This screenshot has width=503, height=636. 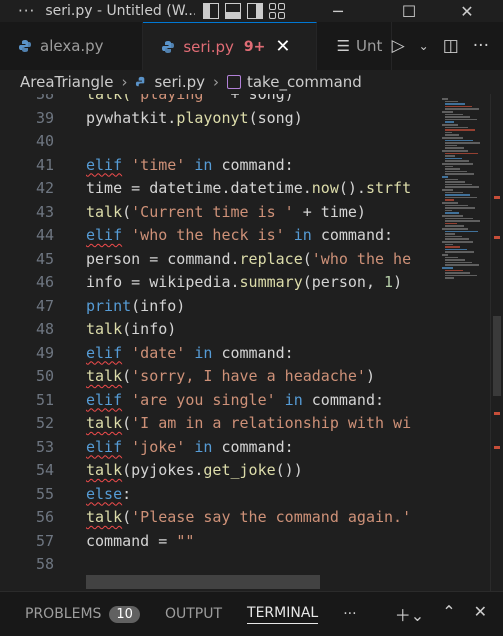 What do you see at coordinates (451, 46) in the screenshot?
I see `split-editor-icon: ◫` at bounding box center [451, 46].